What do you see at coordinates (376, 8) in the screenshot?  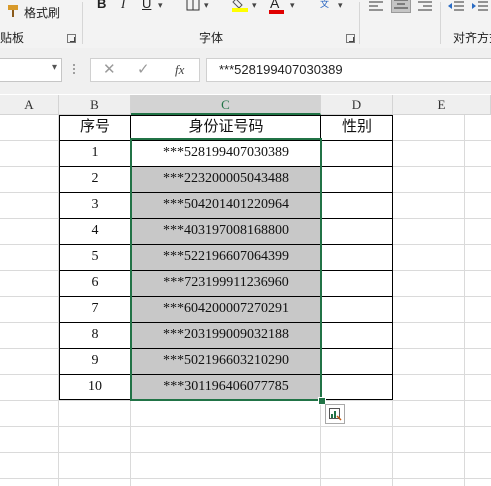 I see `align-left-icon` at bounding box center [376, 8].